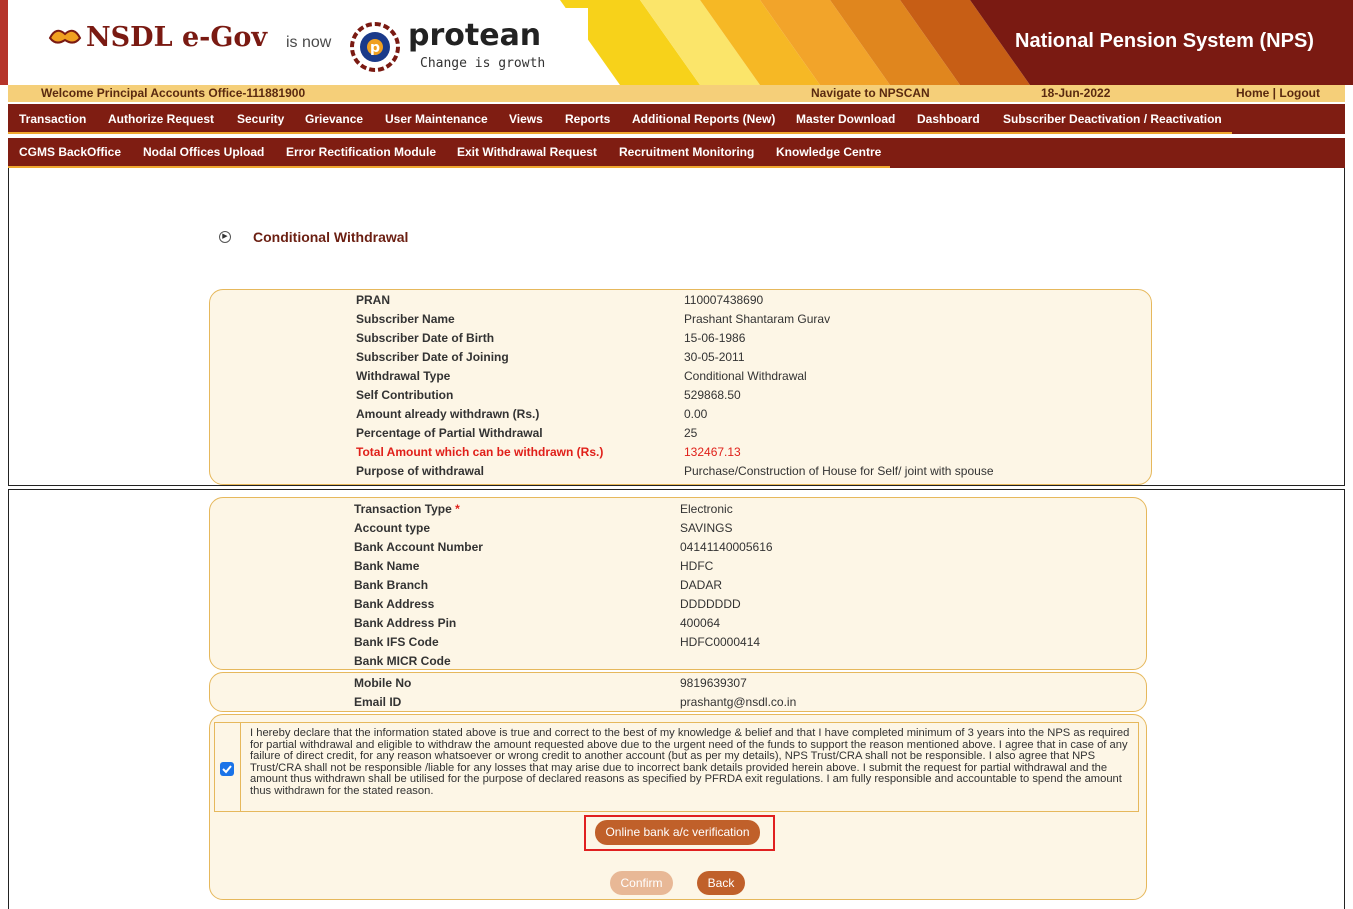 This screenshot has height=909, width=1353. Describe the element at coordinates (706, 509) in the screenshot. I see `transaction-type-value: Electronic` at that location.